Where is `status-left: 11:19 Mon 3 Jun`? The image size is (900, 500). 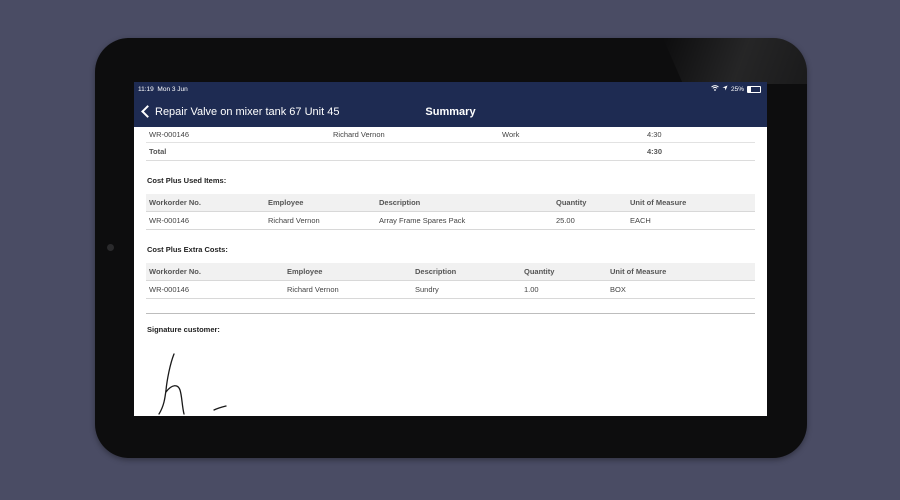 status-left: 11:19 Mon 3 Jun is located at coordinates (163, 89).